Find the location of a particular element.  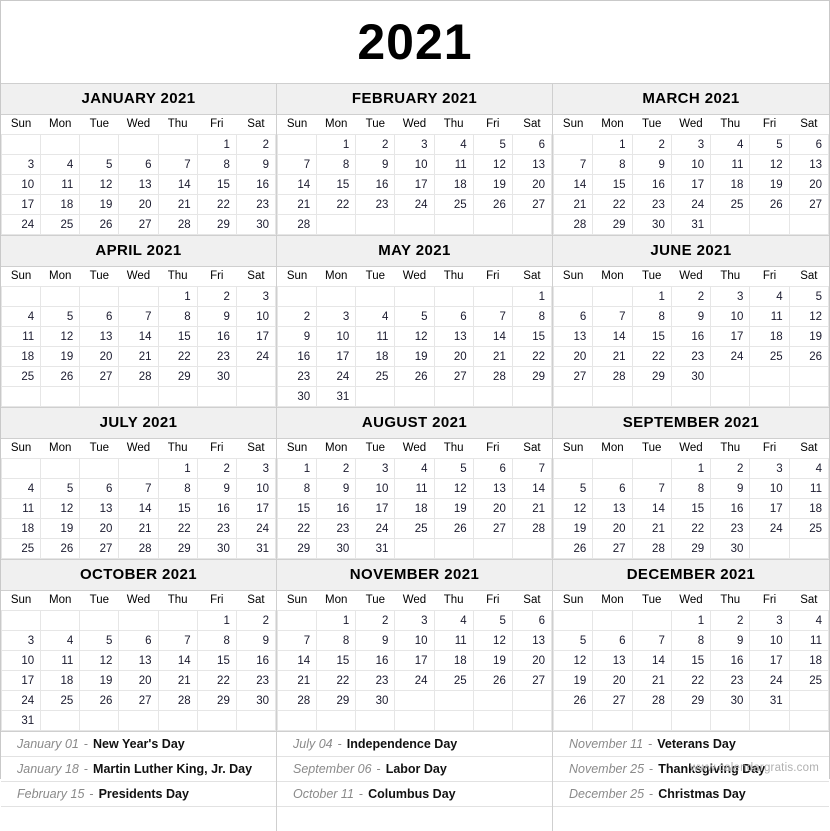

day-cell: 4 is located at coordinates (453, 144).